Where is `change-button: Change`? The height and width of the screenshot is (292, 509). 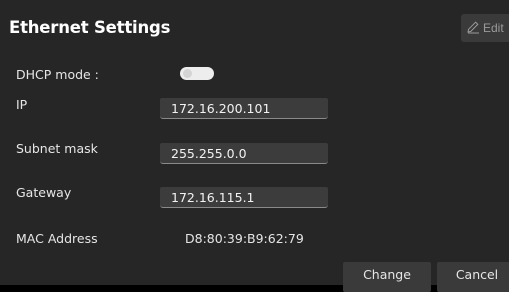 change-button: Change is located at coordinates (387, 277).